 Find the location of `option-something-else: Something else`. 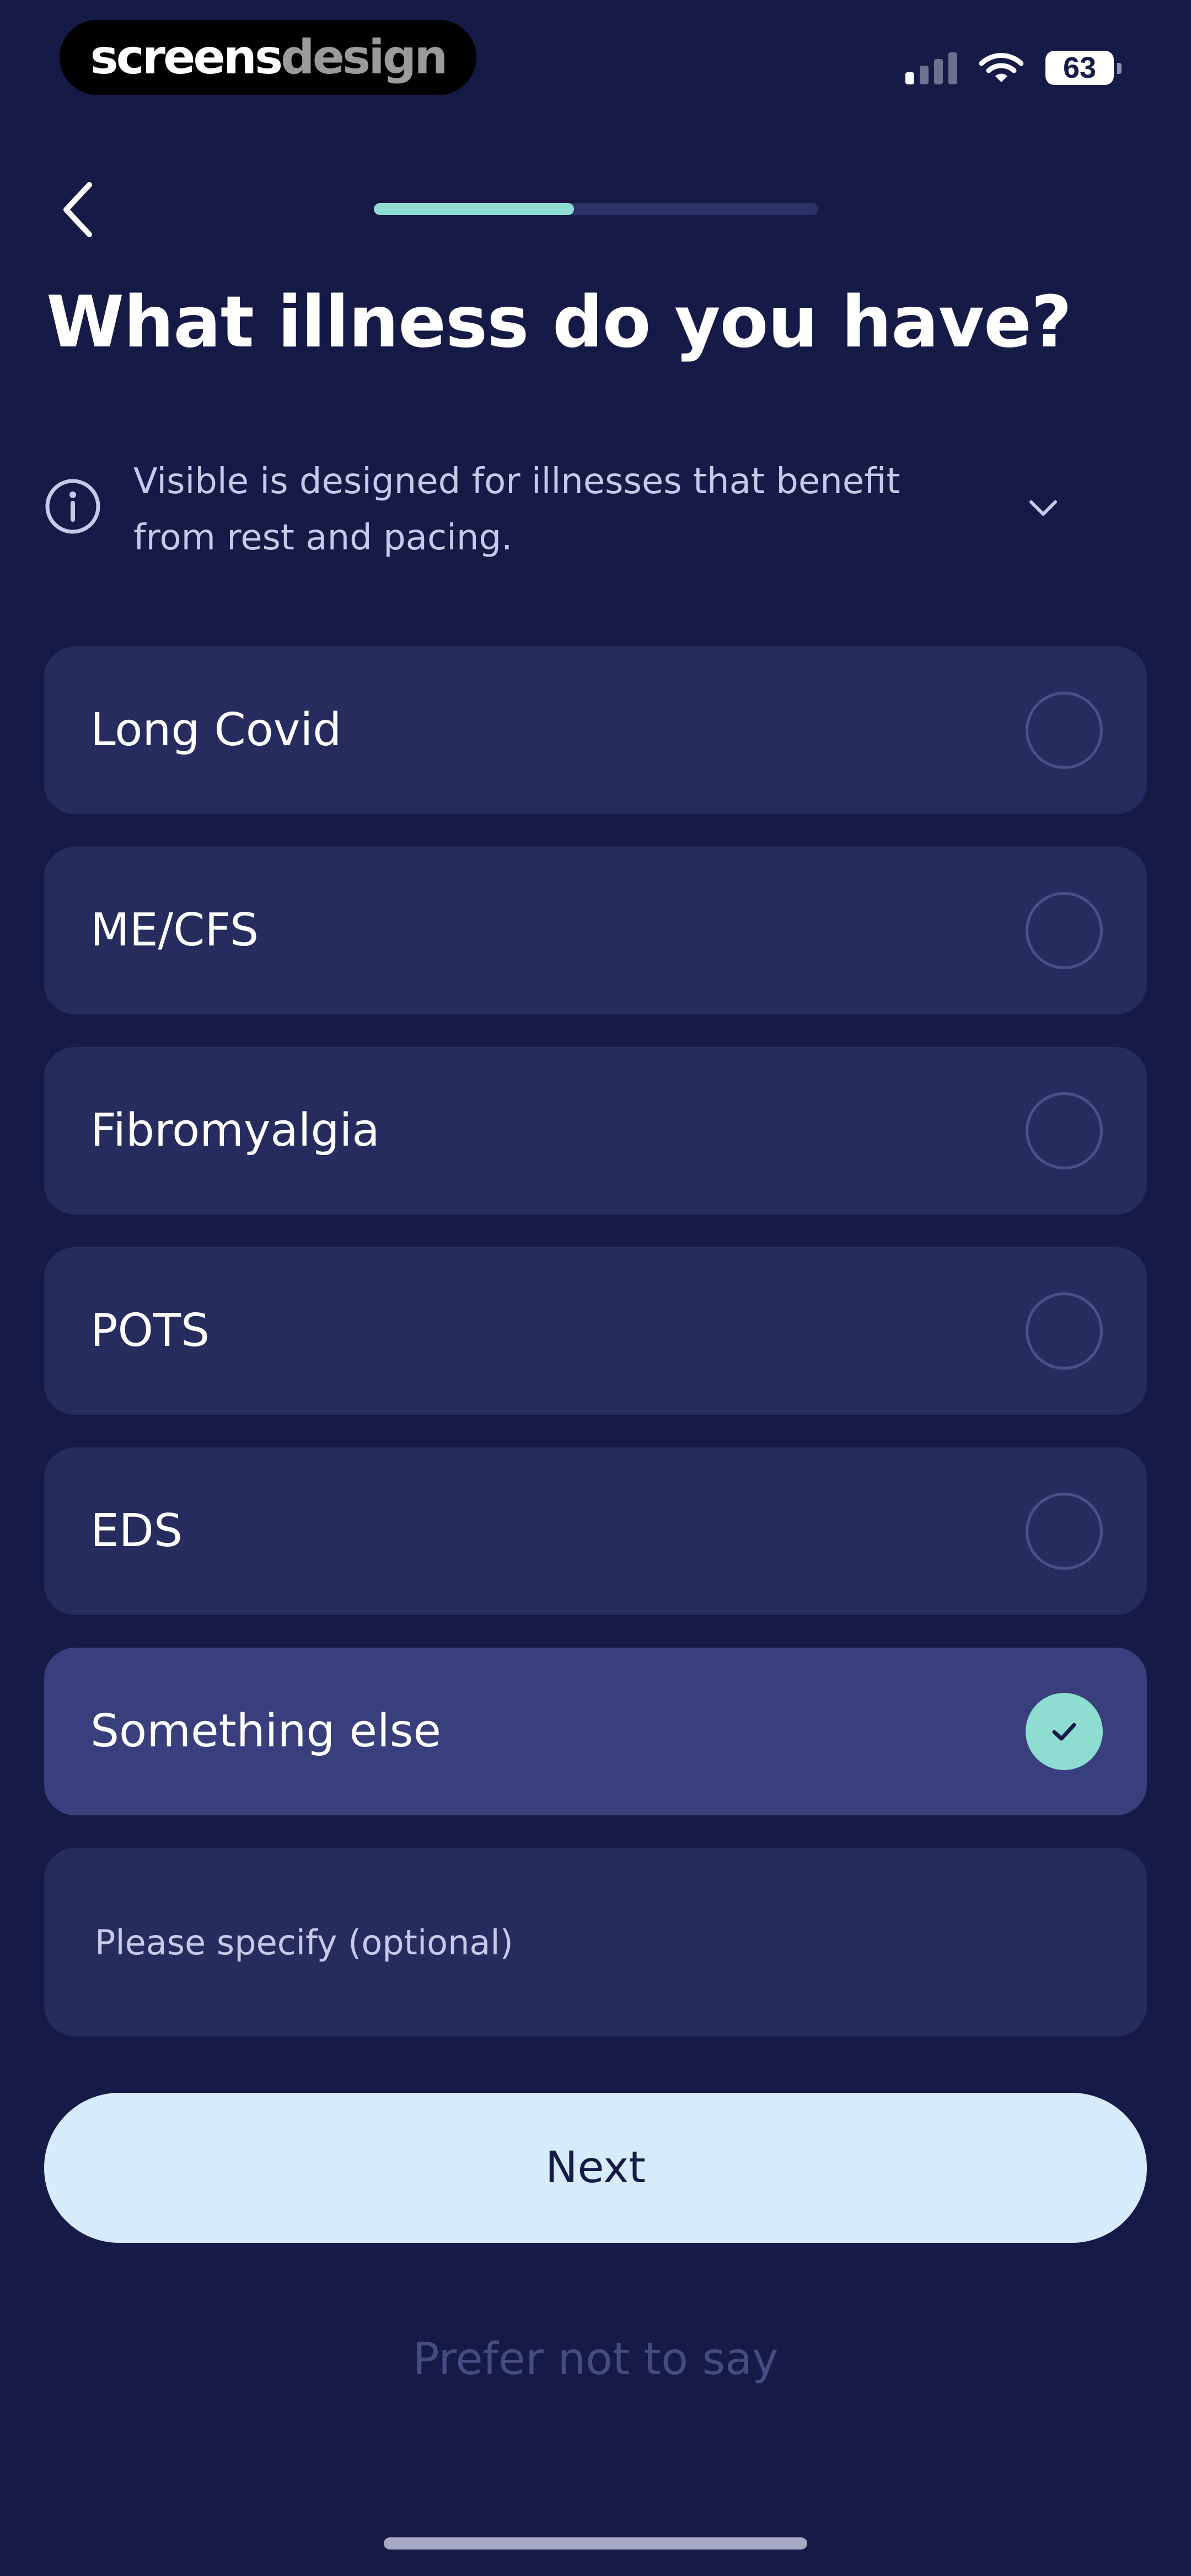

option-something-else: Something else is located at coordinates (595, 1731).